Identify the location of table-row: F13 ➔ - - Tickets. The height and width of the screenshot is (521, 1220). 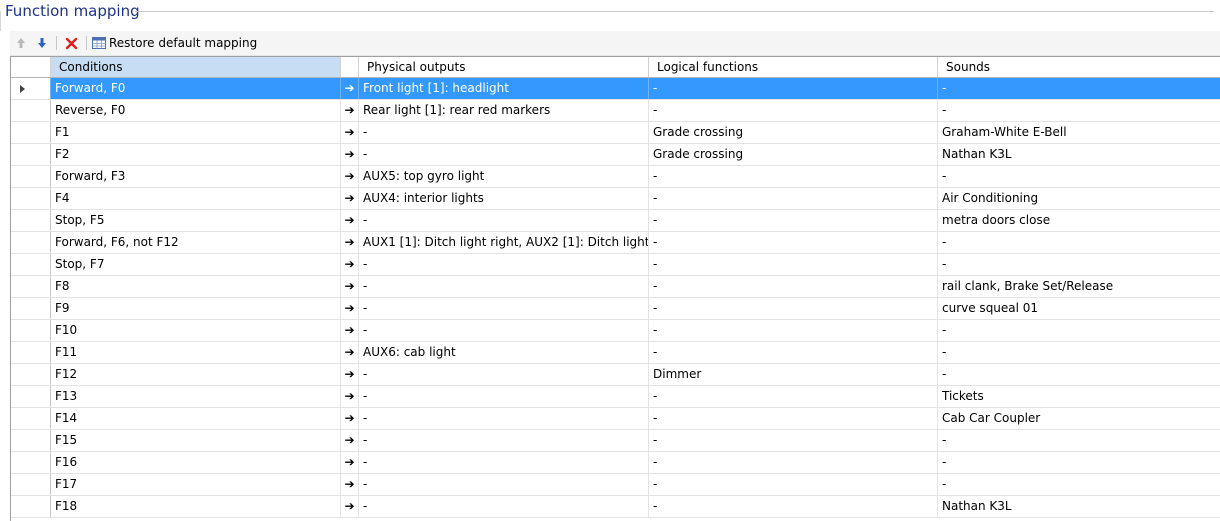
(615, 397).